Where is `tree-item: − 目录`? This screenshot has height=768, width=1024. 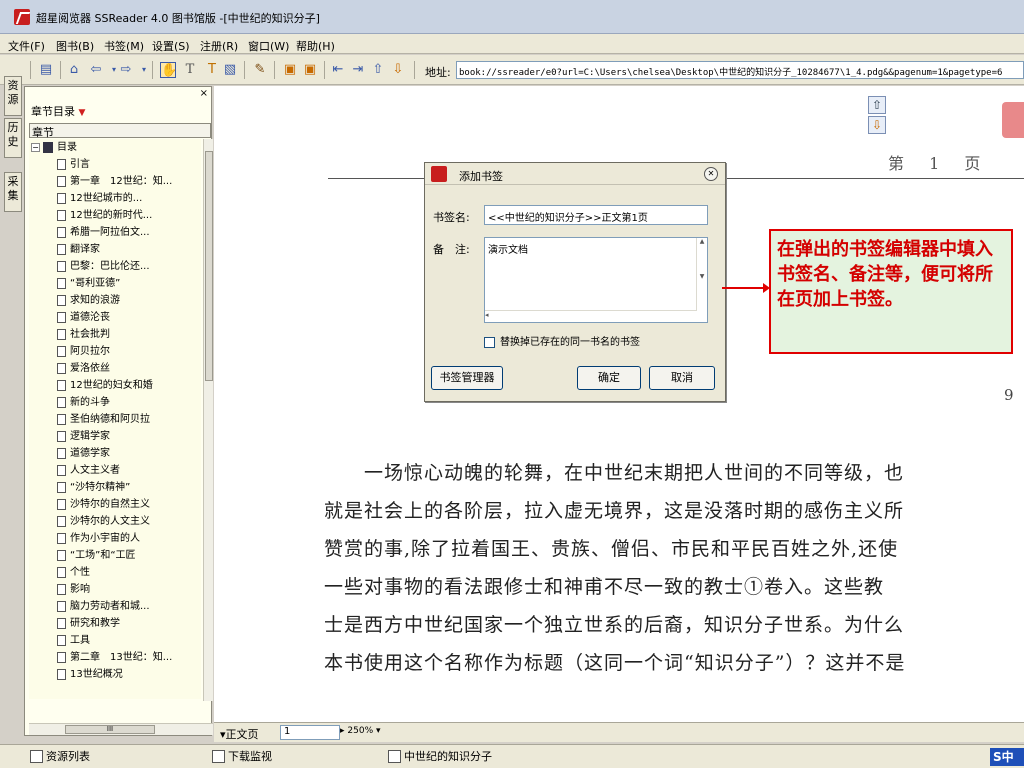
tree-item: − 目录 is located at coordinates (115, 147).